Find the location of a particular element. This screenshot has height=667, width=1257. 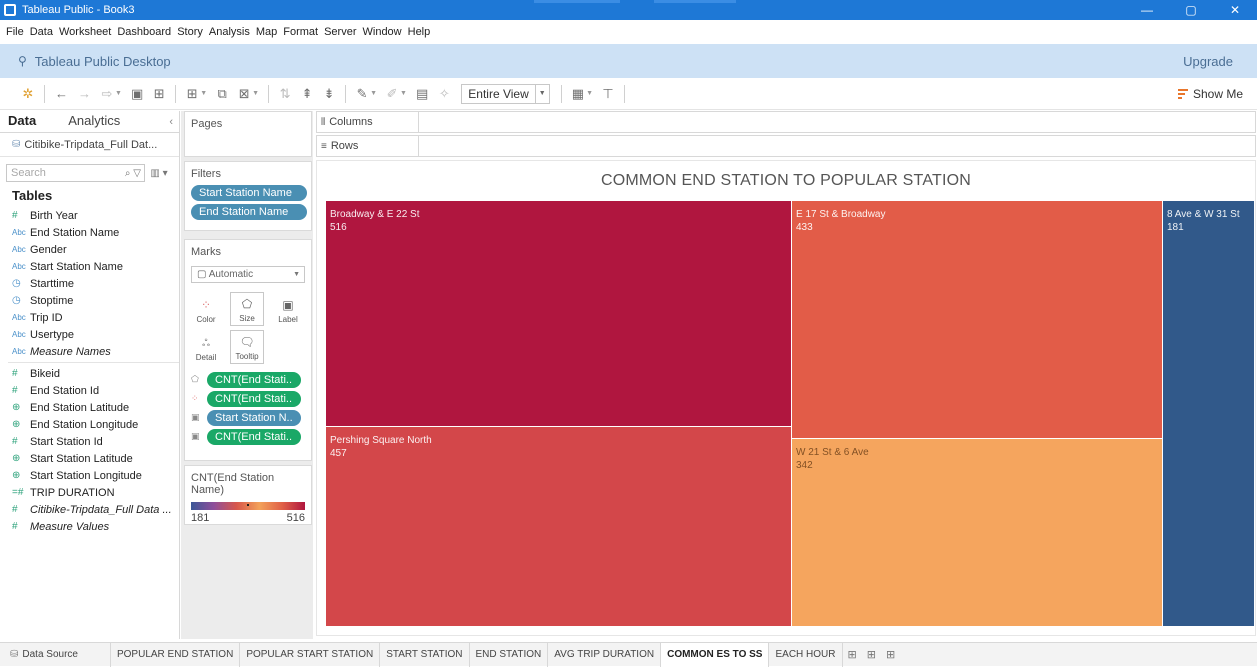

menu-map: Map is located at coordinates (266, 32).